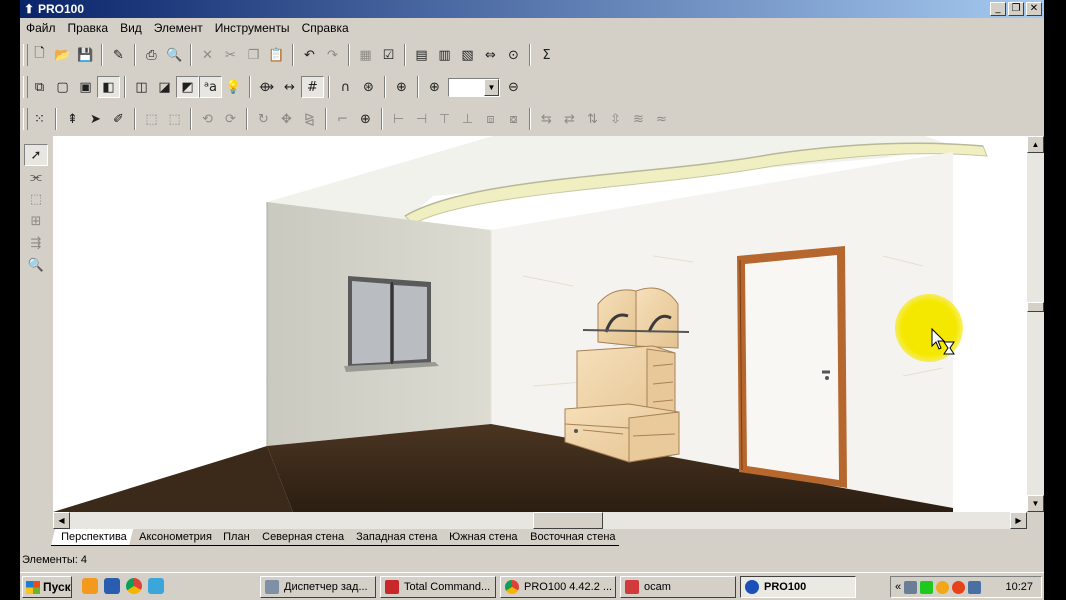  What do you see at coordinates (41, 28) in the screenshot?
I see `menu-file: Файл` at bounding box center [41, 28].